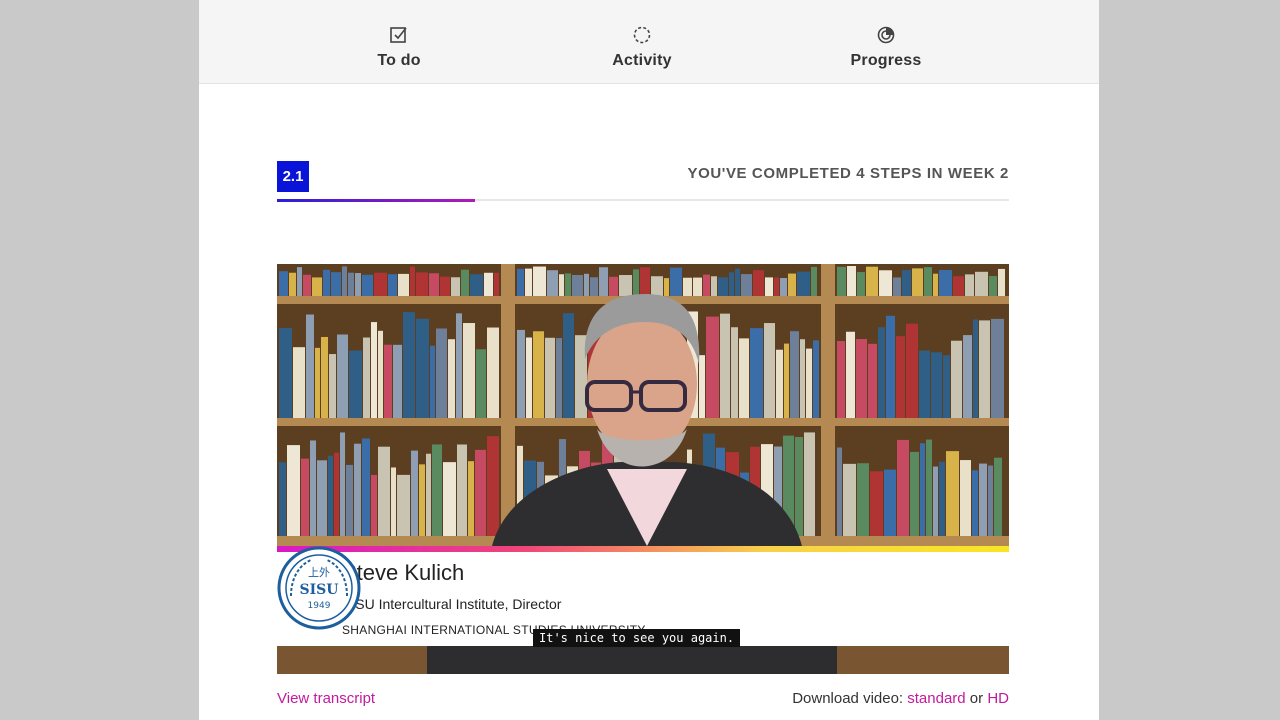  What do you see at coordinates (642, 35) in the screenshot?
I see `activity-spinner-icon` at bounding box center [642, 35].